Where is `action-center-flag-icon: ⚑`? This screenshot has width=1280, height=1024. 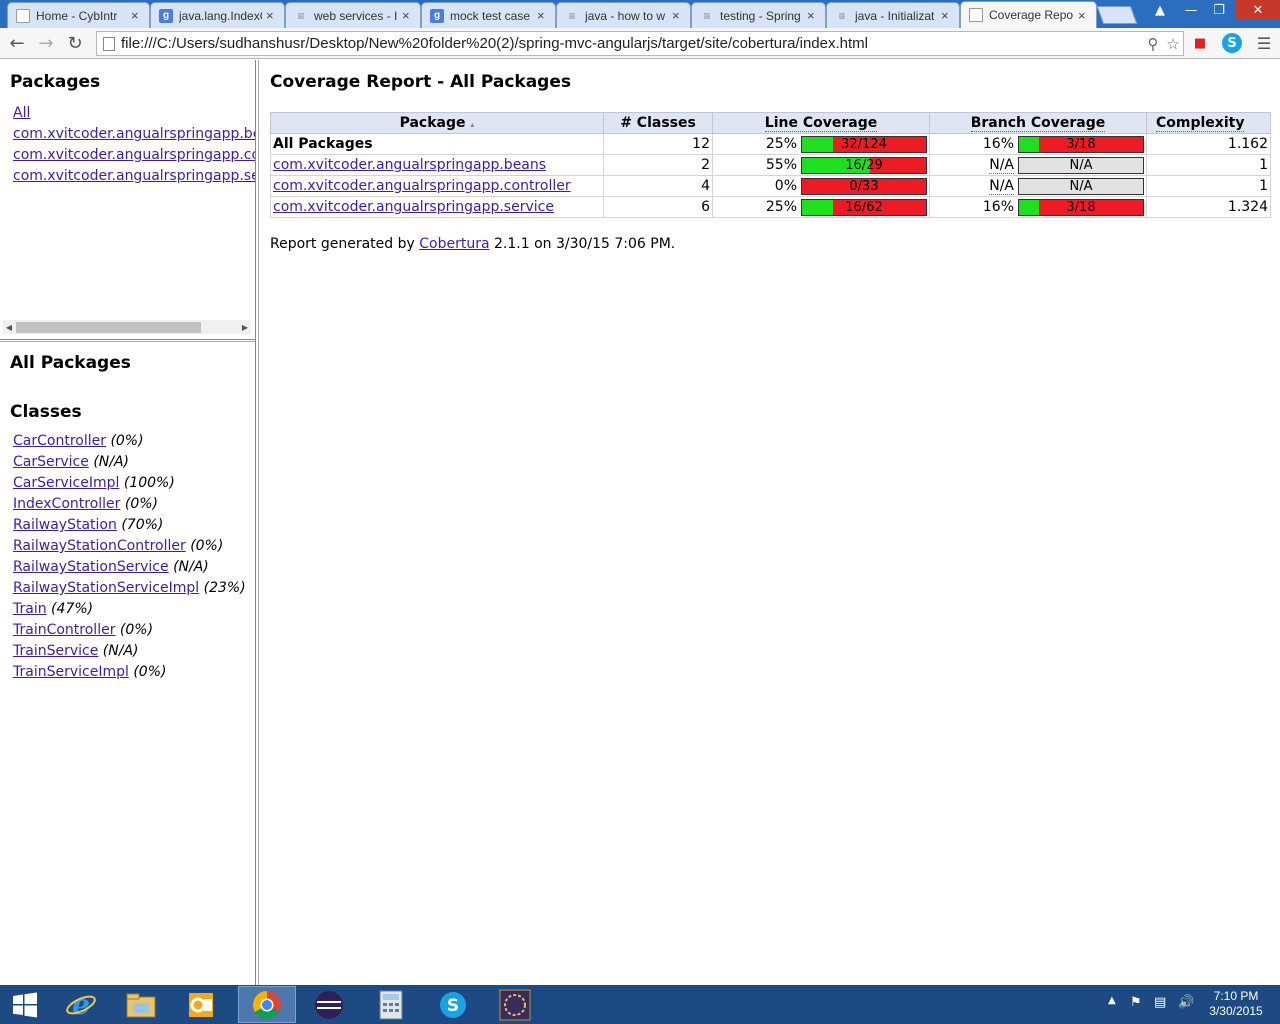 action-center-flag-icon: ⚑ is located at coordinates (1136, 1002).